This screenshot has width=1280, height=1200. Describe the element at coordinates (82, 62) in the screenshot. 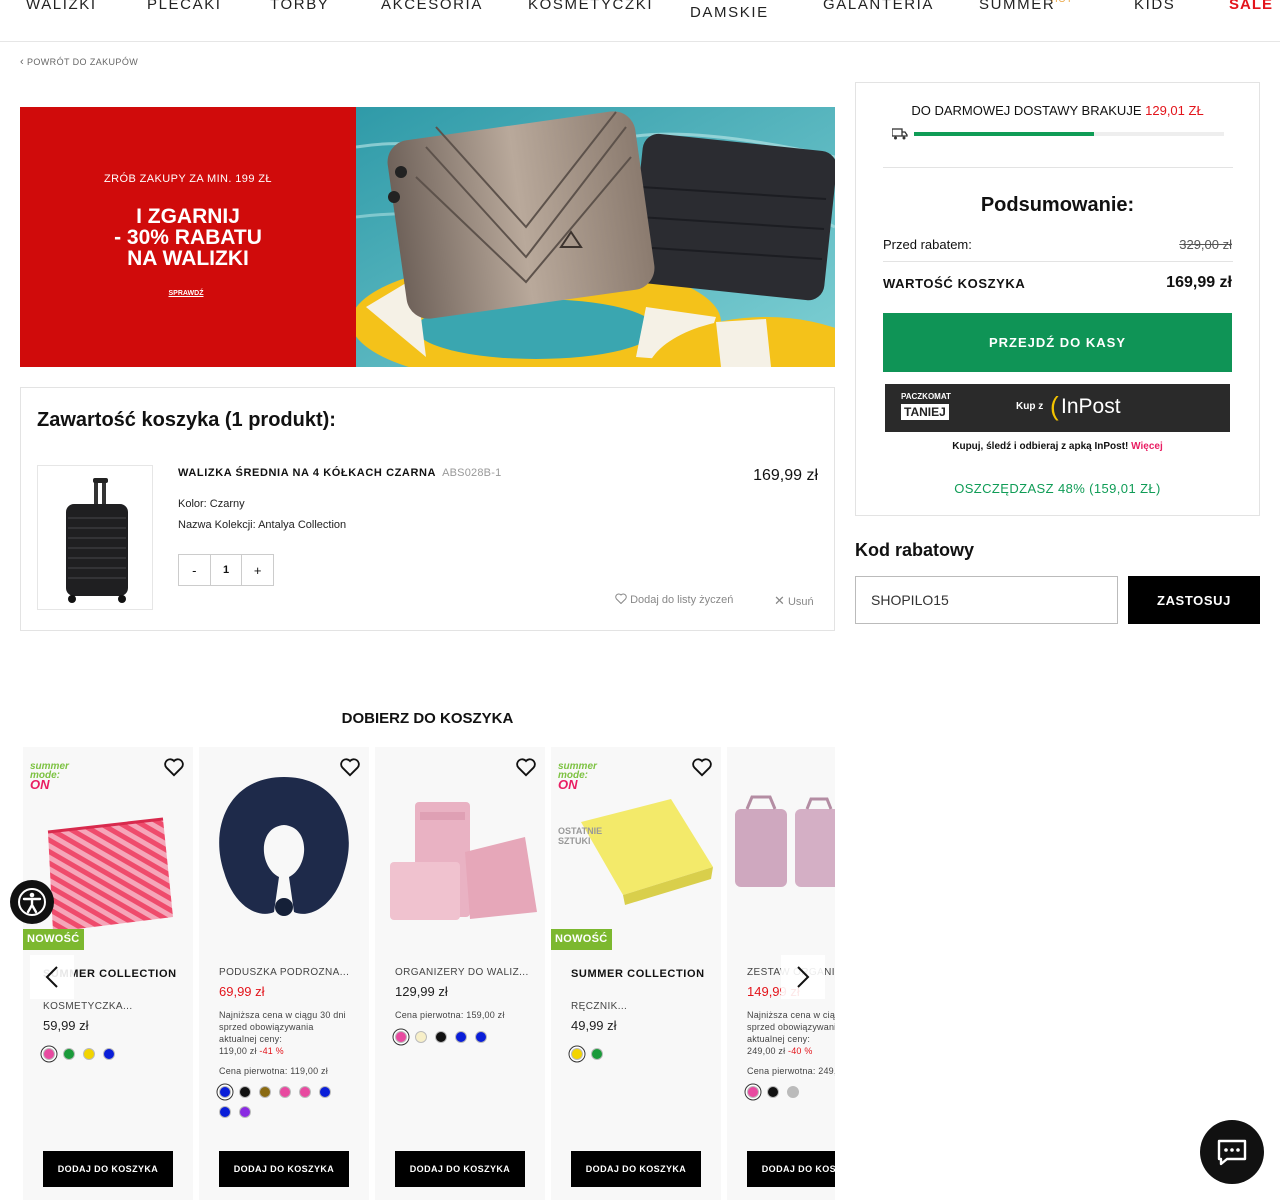

I see `back-link-label: POWRÓT DO ZAKUPÓW` at that location.